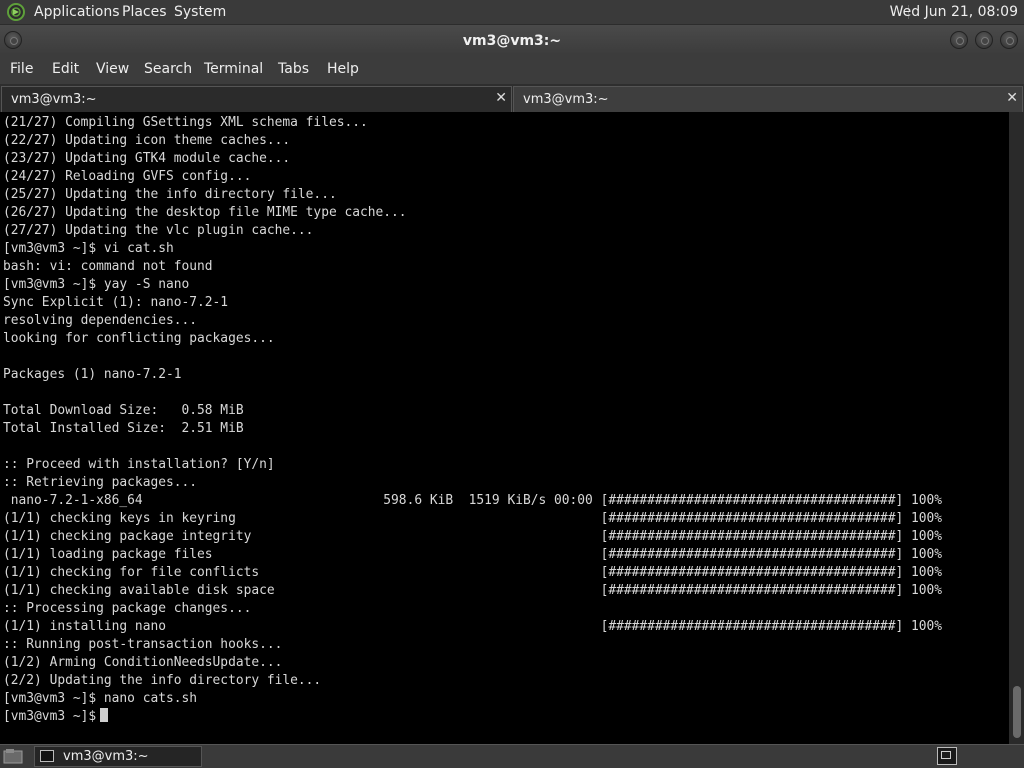 Image resolution: width=1024 pixels, height=768 pixels. Describe the element at coordinates (100, 698) in the screenshot. I see `terminal-line: [vm3@vm3 ~]$ nano cats.sh` at that location.